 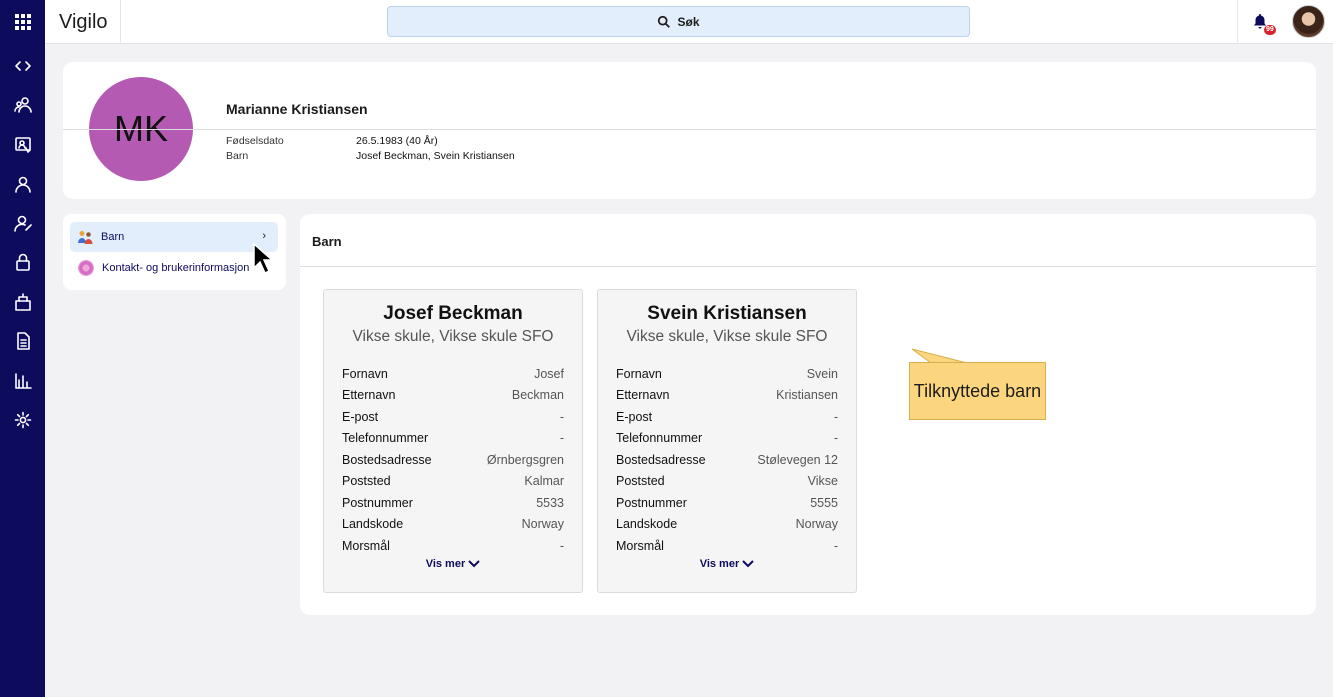 What do you see at coordinates (297, 109) in the screenshot?
I see `profile-name: Marianne Kristiansen` at bounding box center [297, 109].